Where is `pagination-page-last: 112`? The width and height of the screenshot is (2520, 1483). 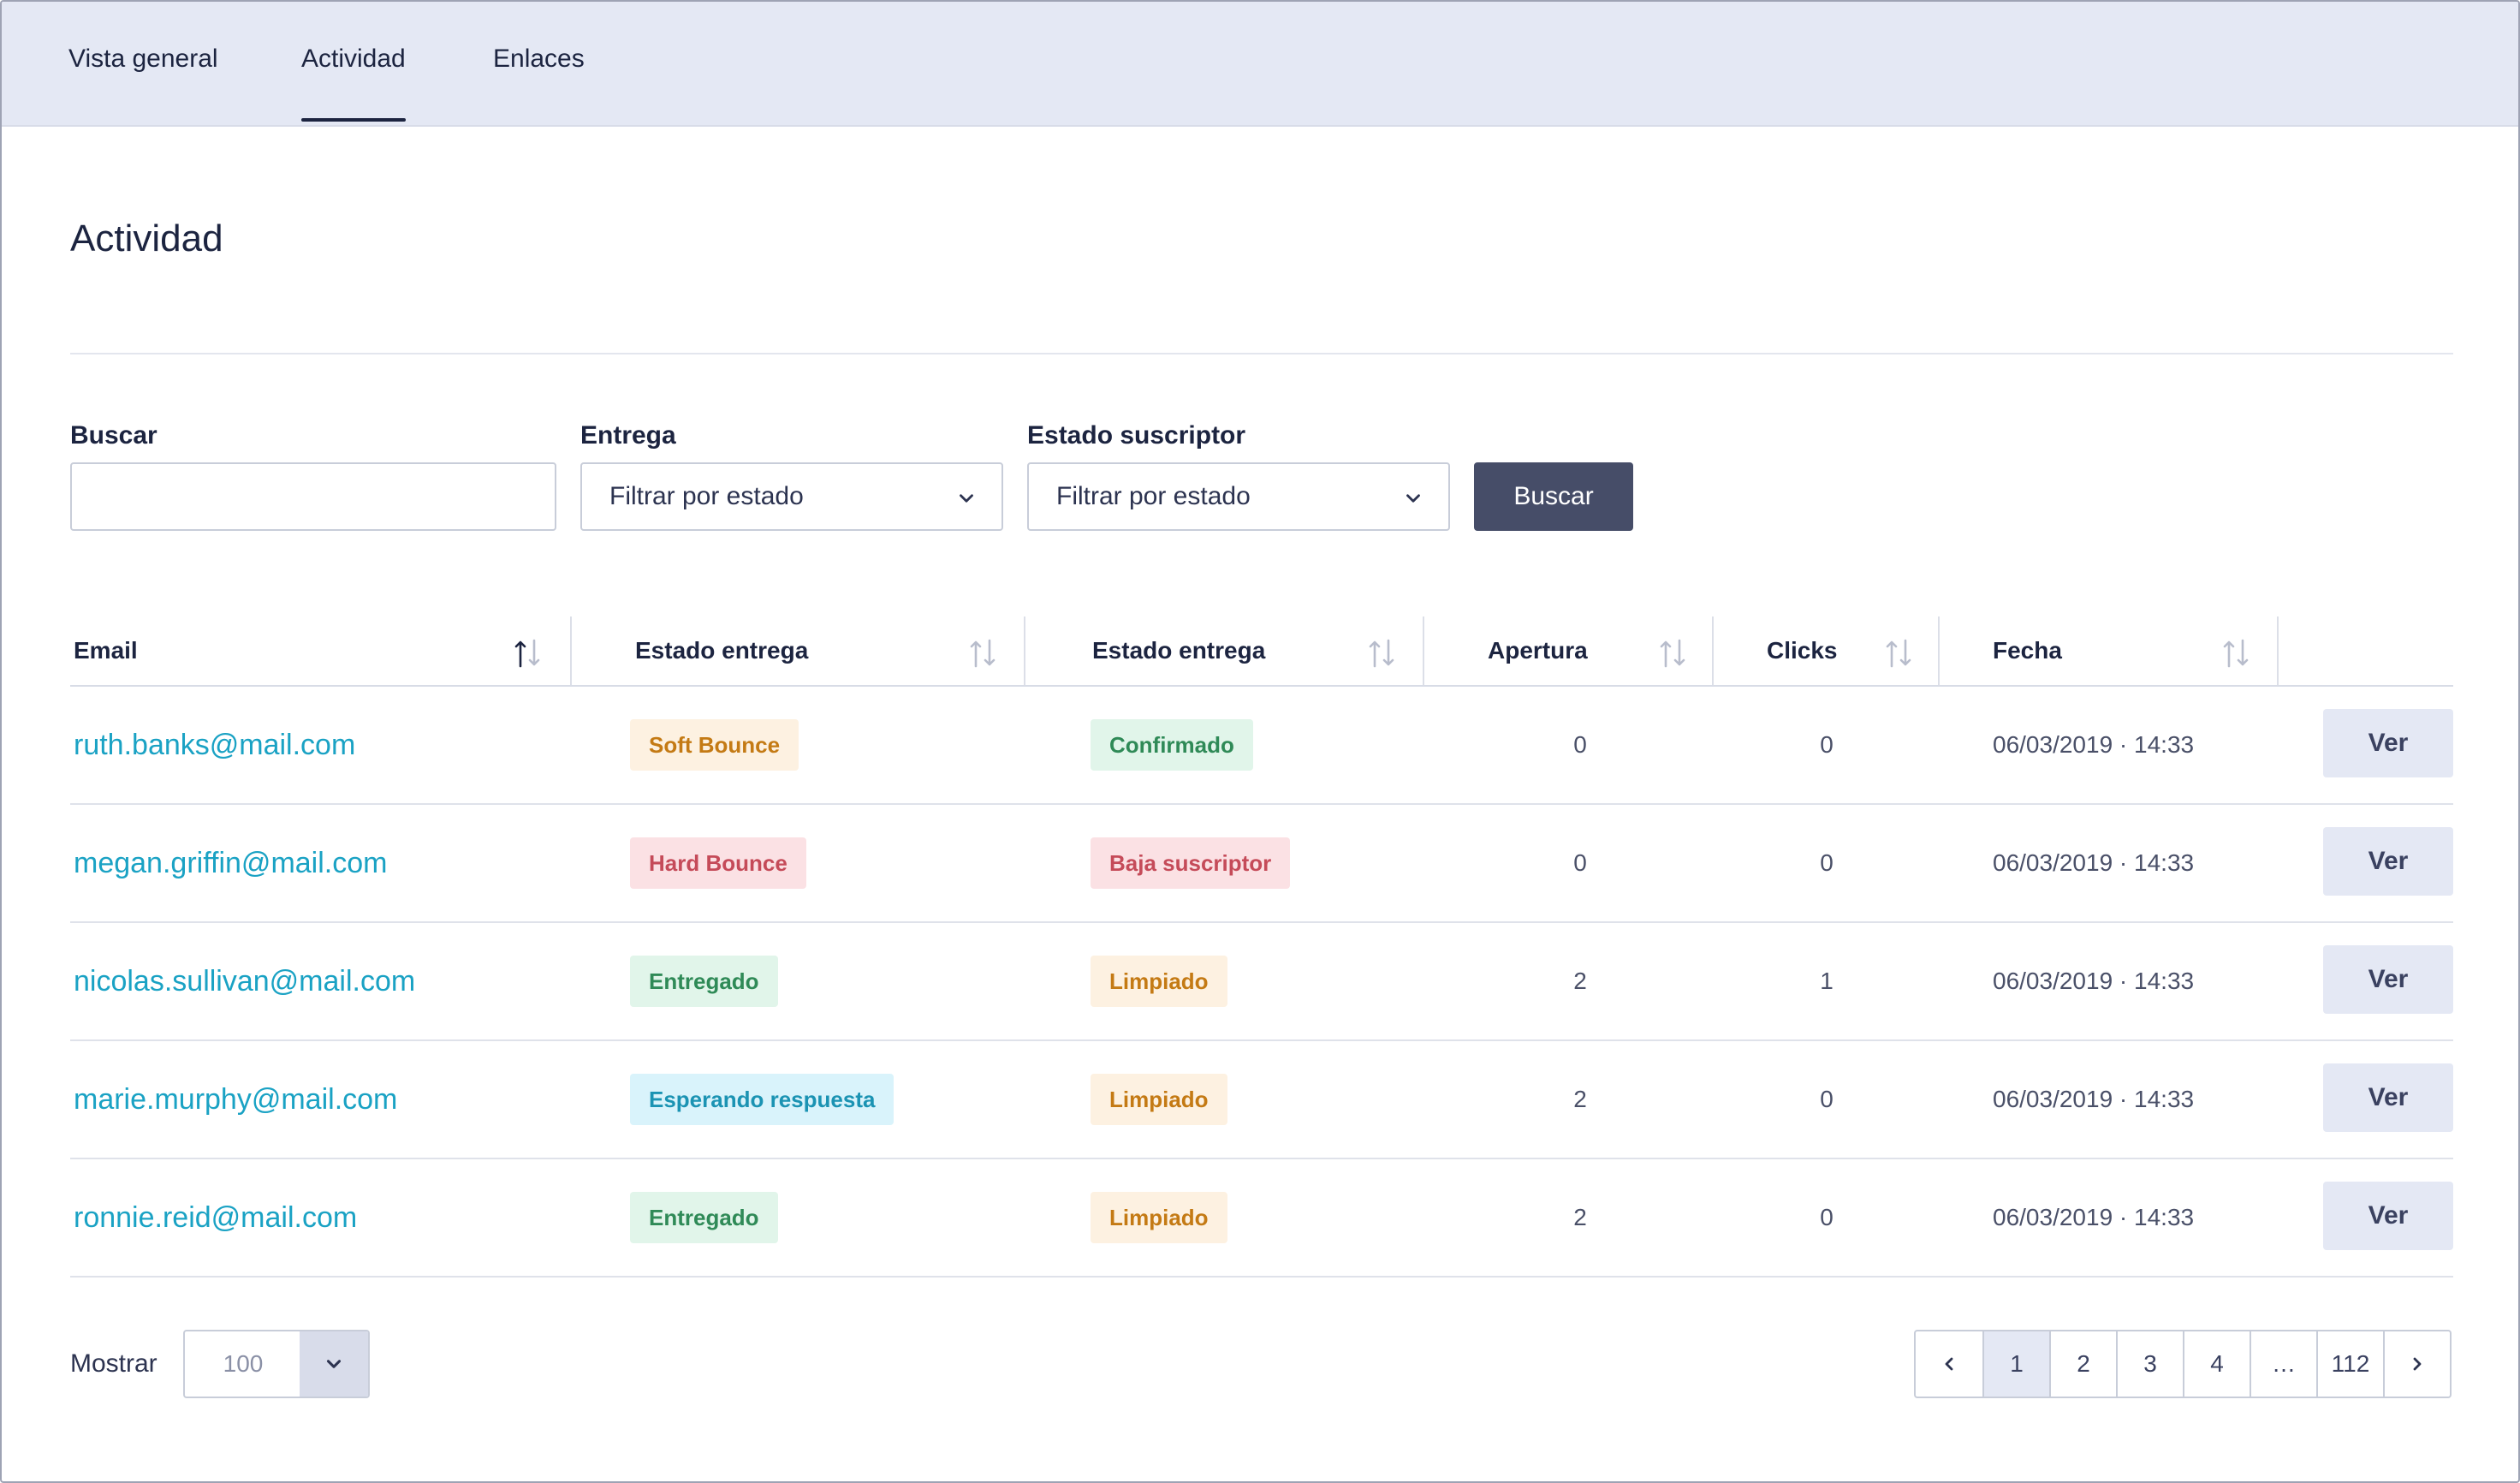 pagination-page-last: 112 is located at coordinates (2349, 1364).